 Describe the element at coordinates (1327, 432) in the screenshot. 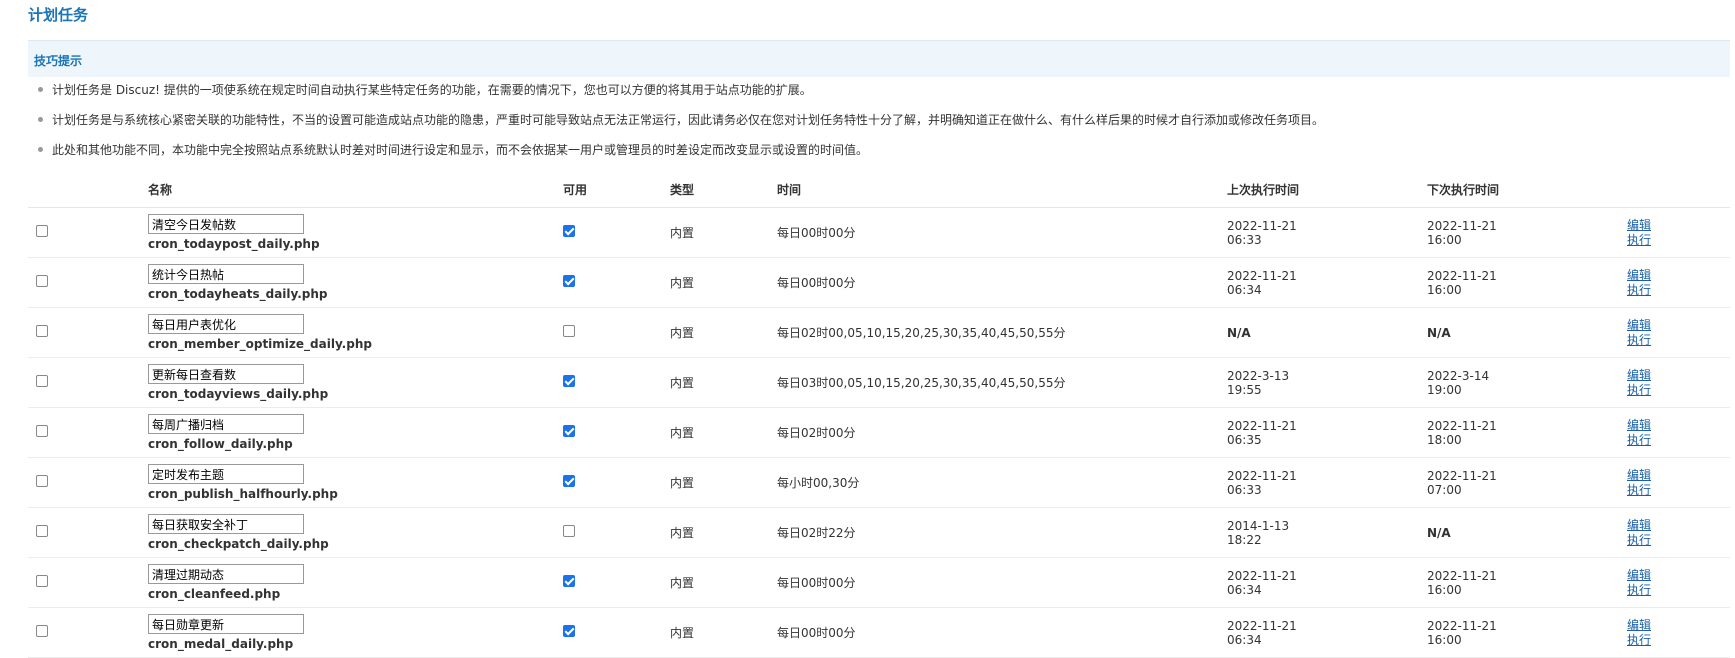

I see `last-run-cell: 2022-11-21 06:35` at that location.